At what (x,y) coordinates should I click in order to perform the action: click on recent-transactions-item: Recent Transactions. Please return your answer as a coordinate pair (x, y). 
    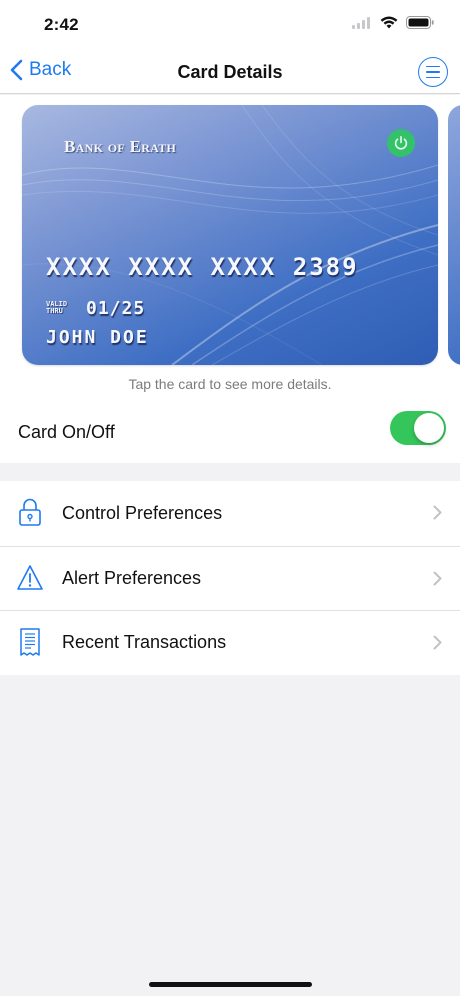
    Looking at the image, I should click on (230, 642).